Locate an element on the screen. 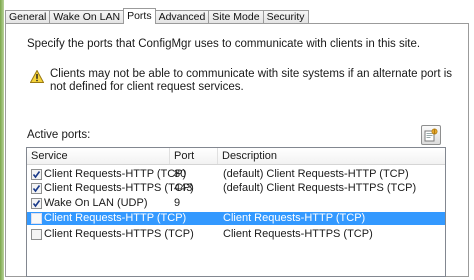 This screenshot has width=474, height=280. column-header-port: Port is located at coordinates (193, 156).